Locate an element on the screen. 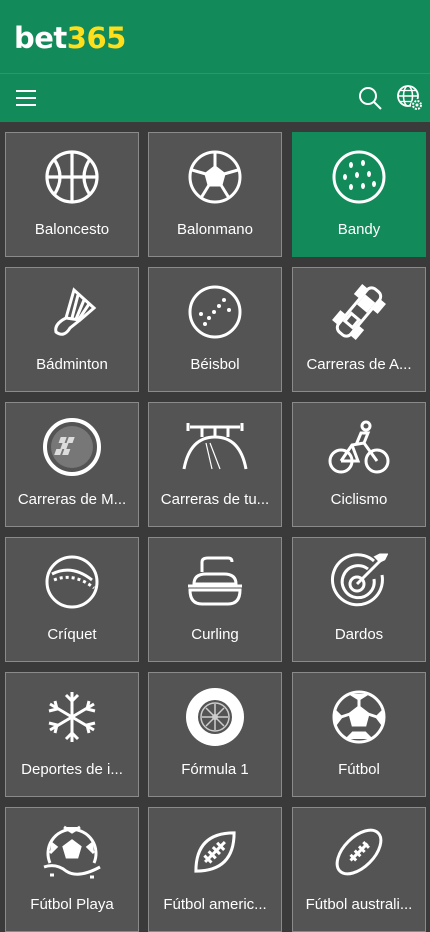 The width and height of the screenshot is (430, 932). shuttlecock-icon is located at coordinates (75, 311).